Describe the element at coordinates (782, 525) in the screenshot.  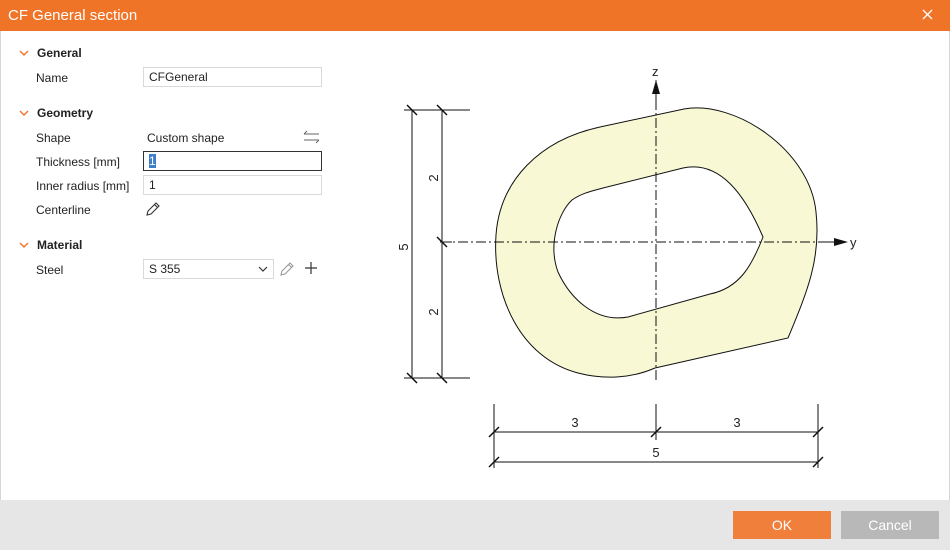
I see `ok-button: OK` at that location.